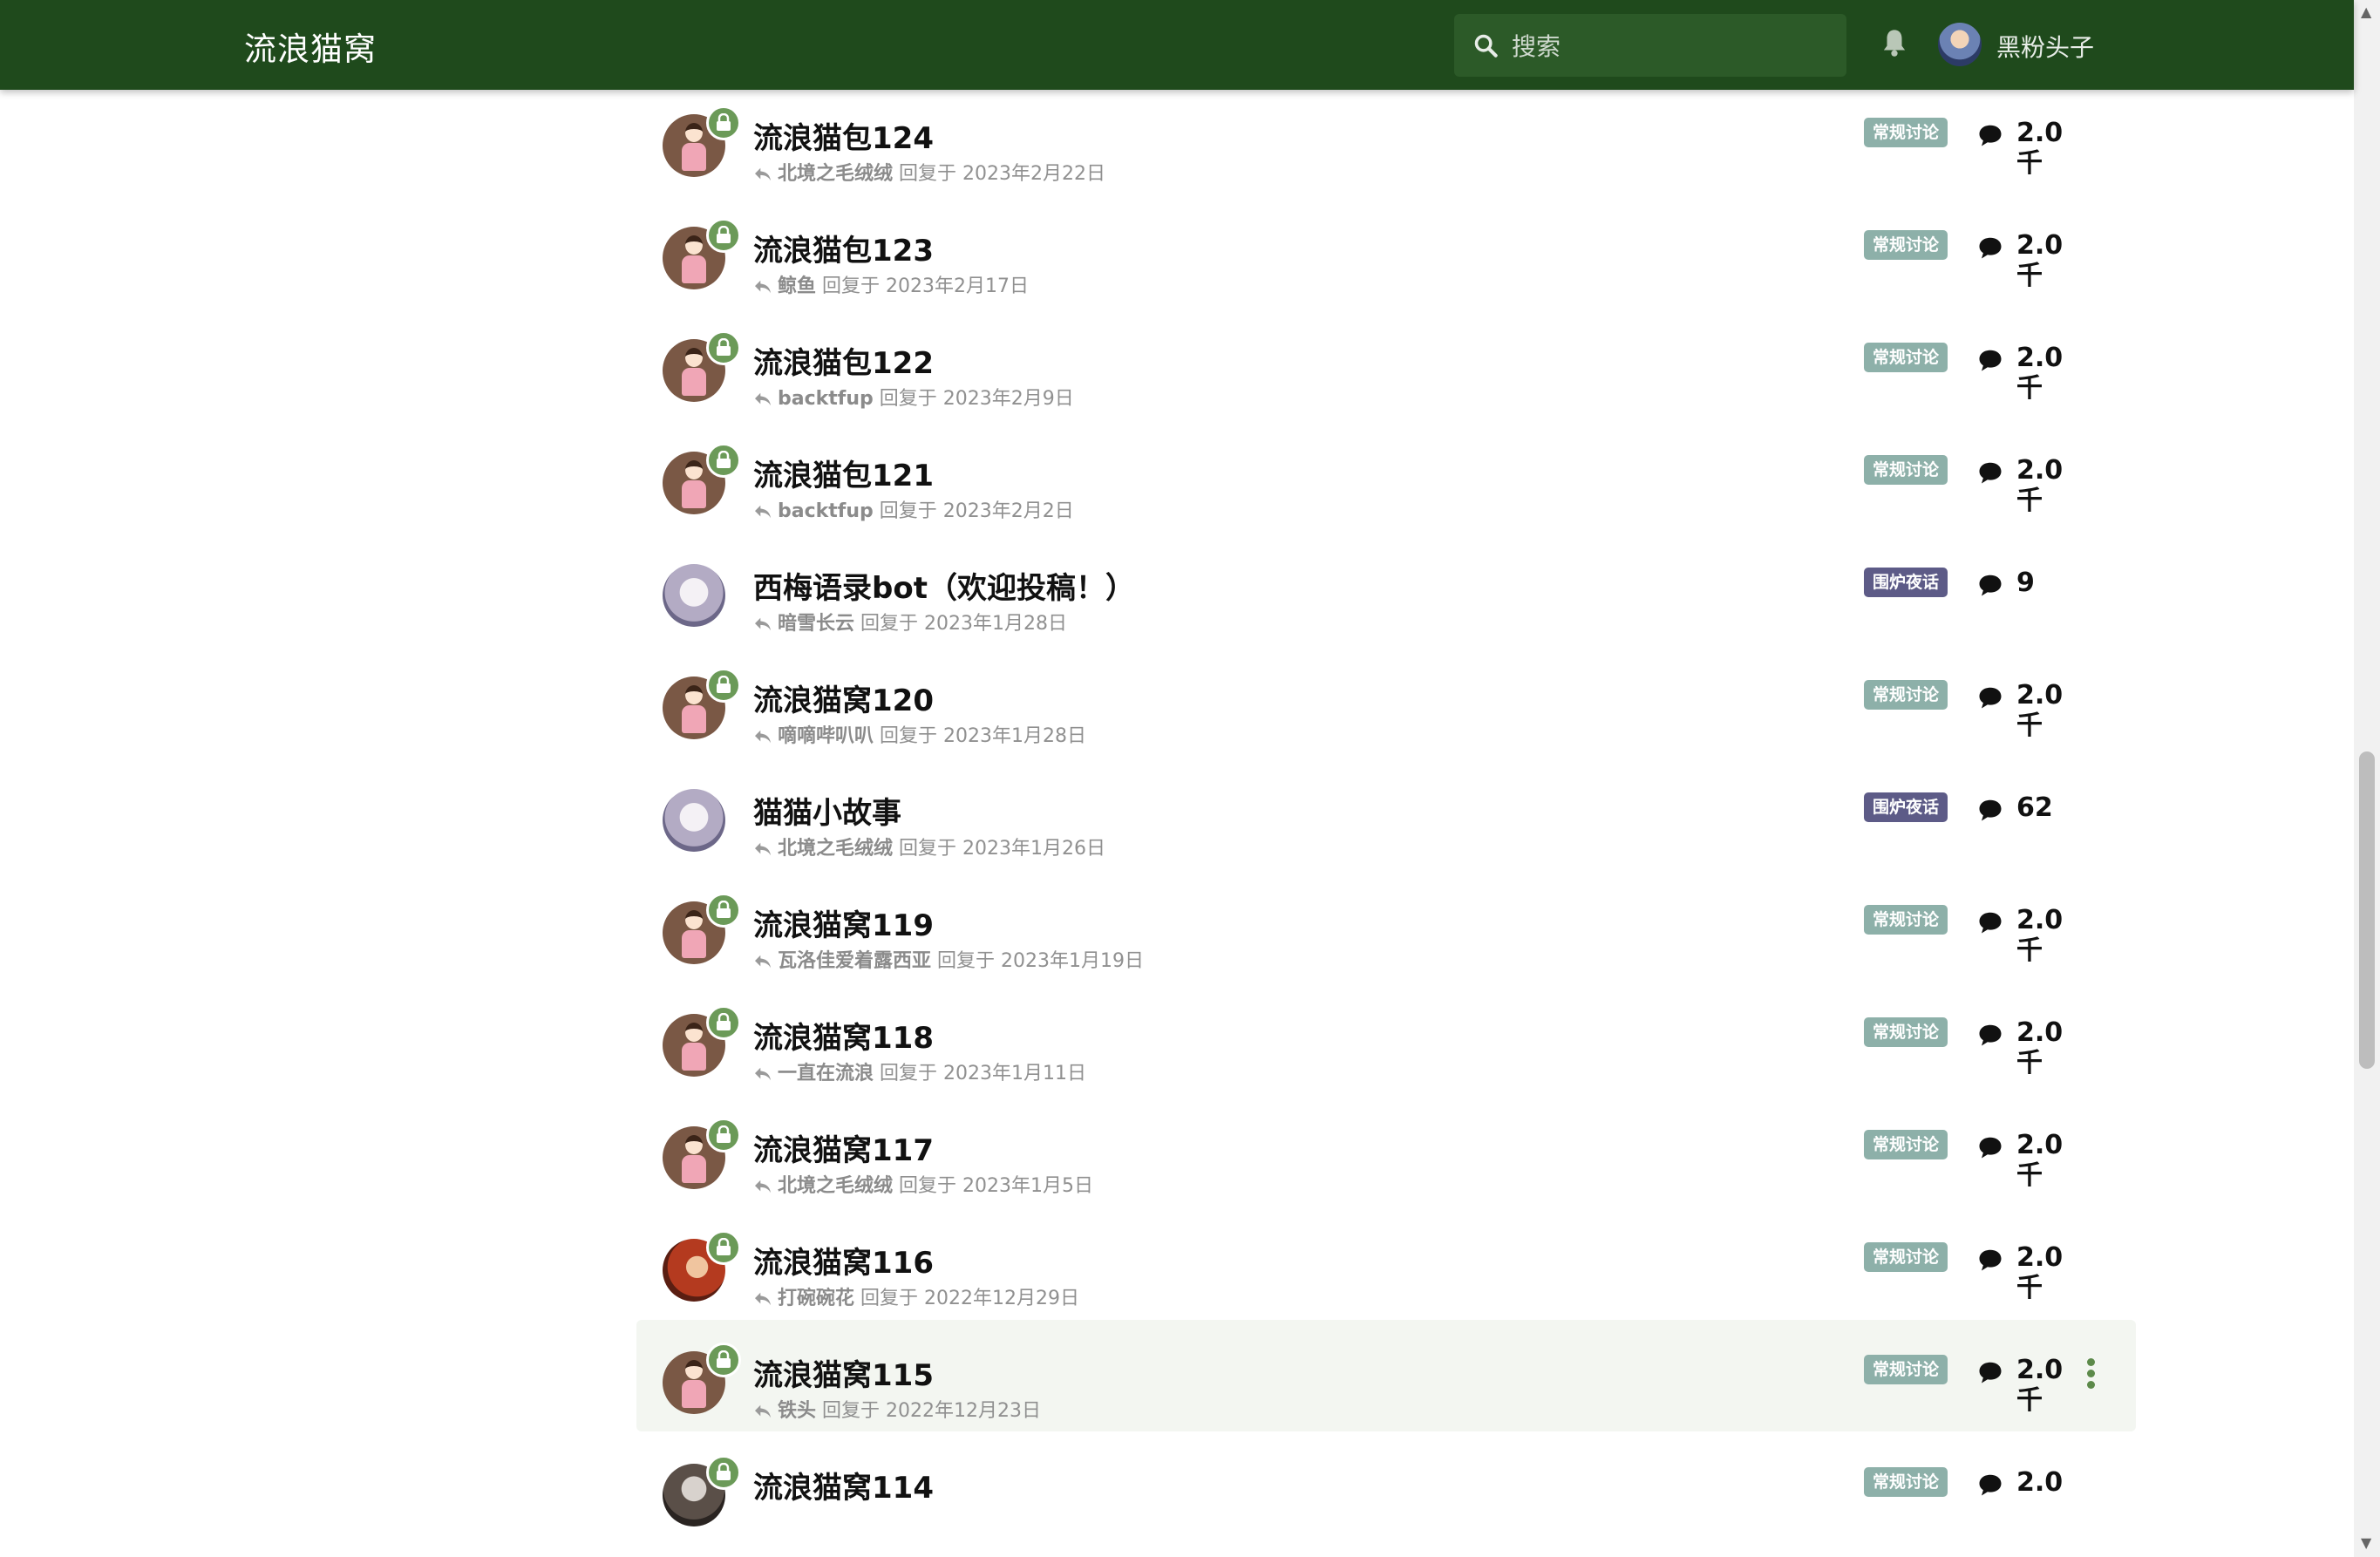 The image size is (2380, 1557). Describe the element at coordinates (969, 1298) in the screenshot. I see `reply-time: 回复于 2022年12月29日` at that location.